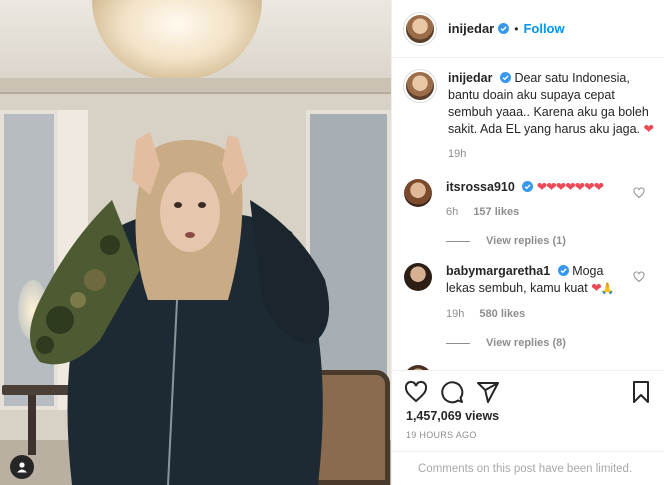  What do you see at coordinates (498, 271) in the screenshot?
I see `comment-username: babymargaretha1` at bounding box center [498, 271].